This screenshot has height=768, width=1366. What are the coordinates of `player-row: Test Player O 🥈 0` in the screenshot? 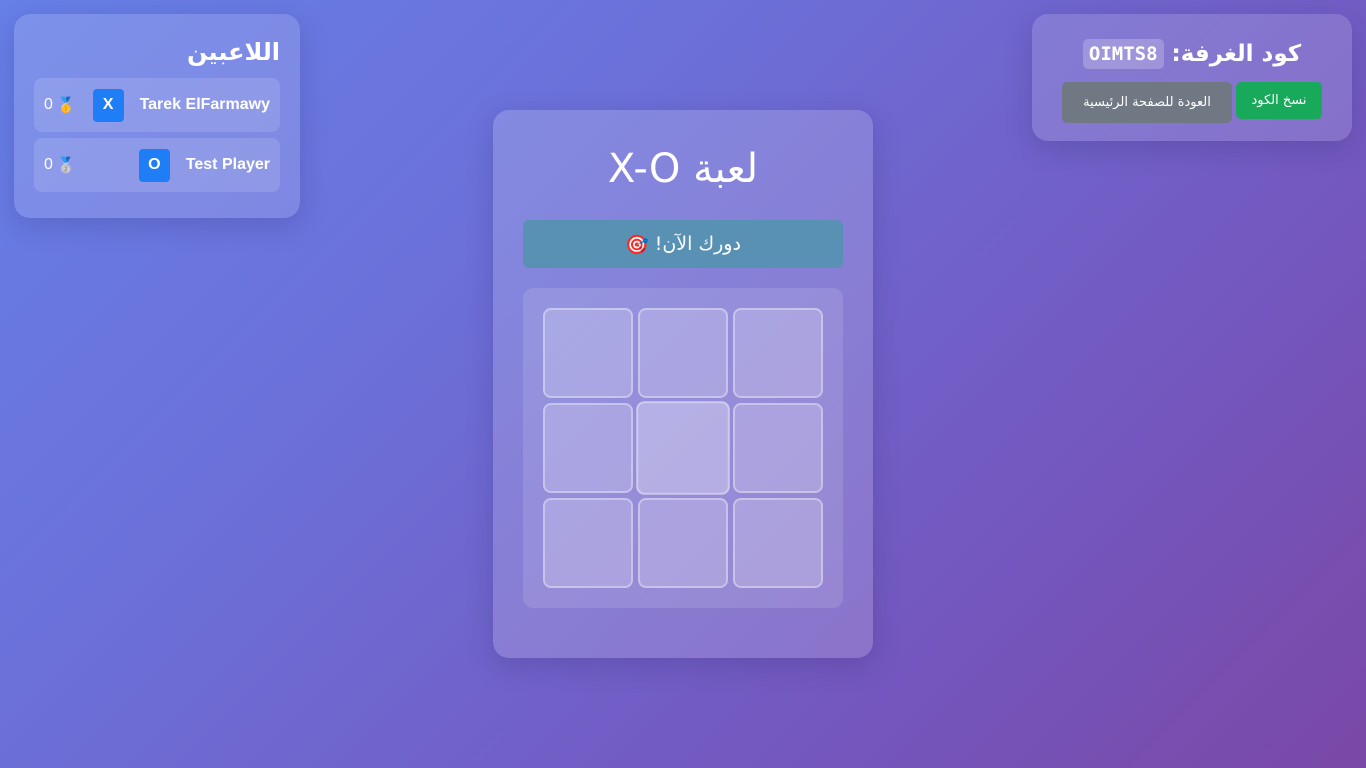 It's located at (157, 165).